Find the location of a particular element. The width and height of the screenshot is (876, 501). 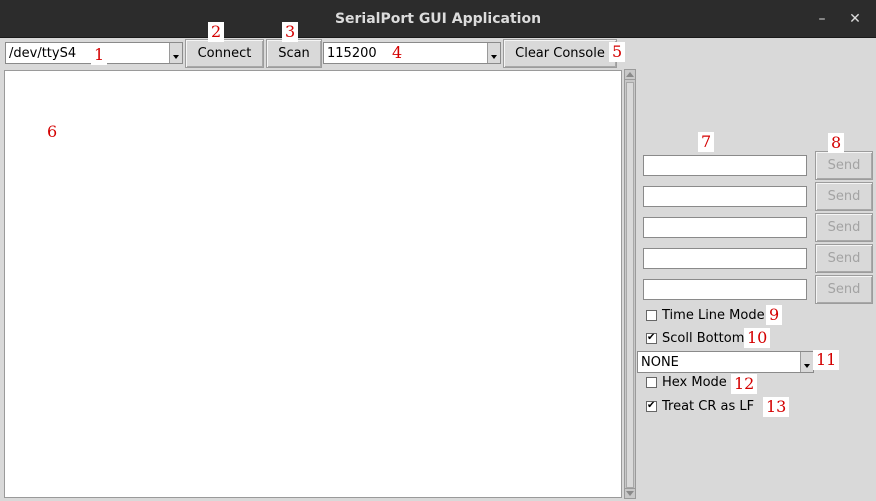

treat-cr-as-lf-checkbox: Treat CR as LF is located at coordinates (700, 406).